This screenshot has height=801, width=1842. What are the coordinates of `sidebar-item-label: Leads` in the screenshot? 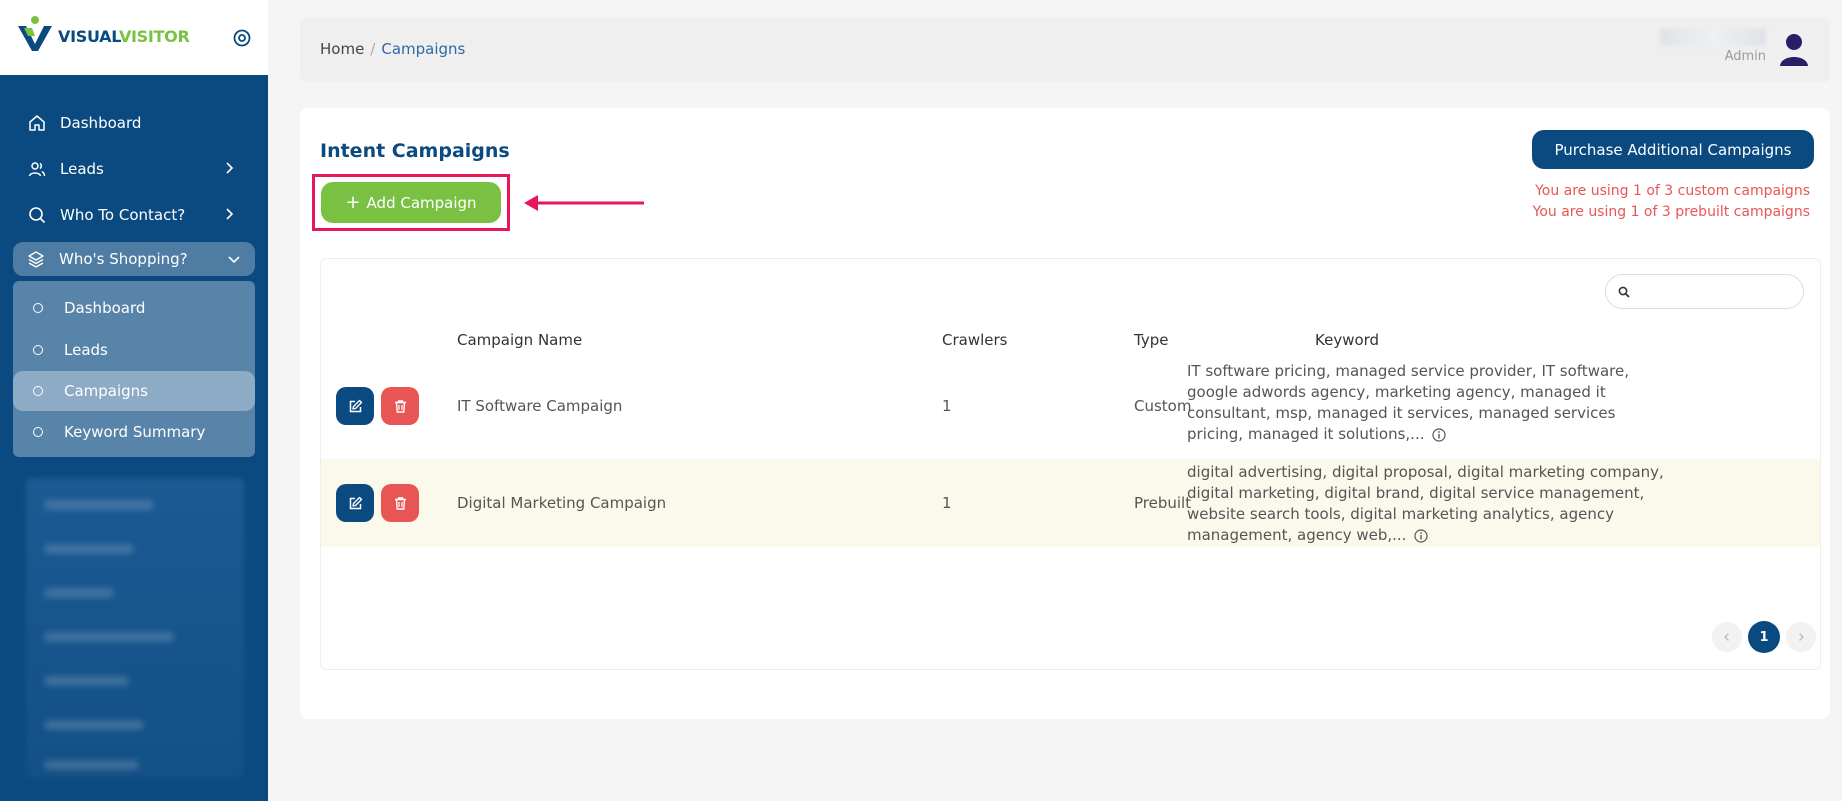 It's located at (82, 169).